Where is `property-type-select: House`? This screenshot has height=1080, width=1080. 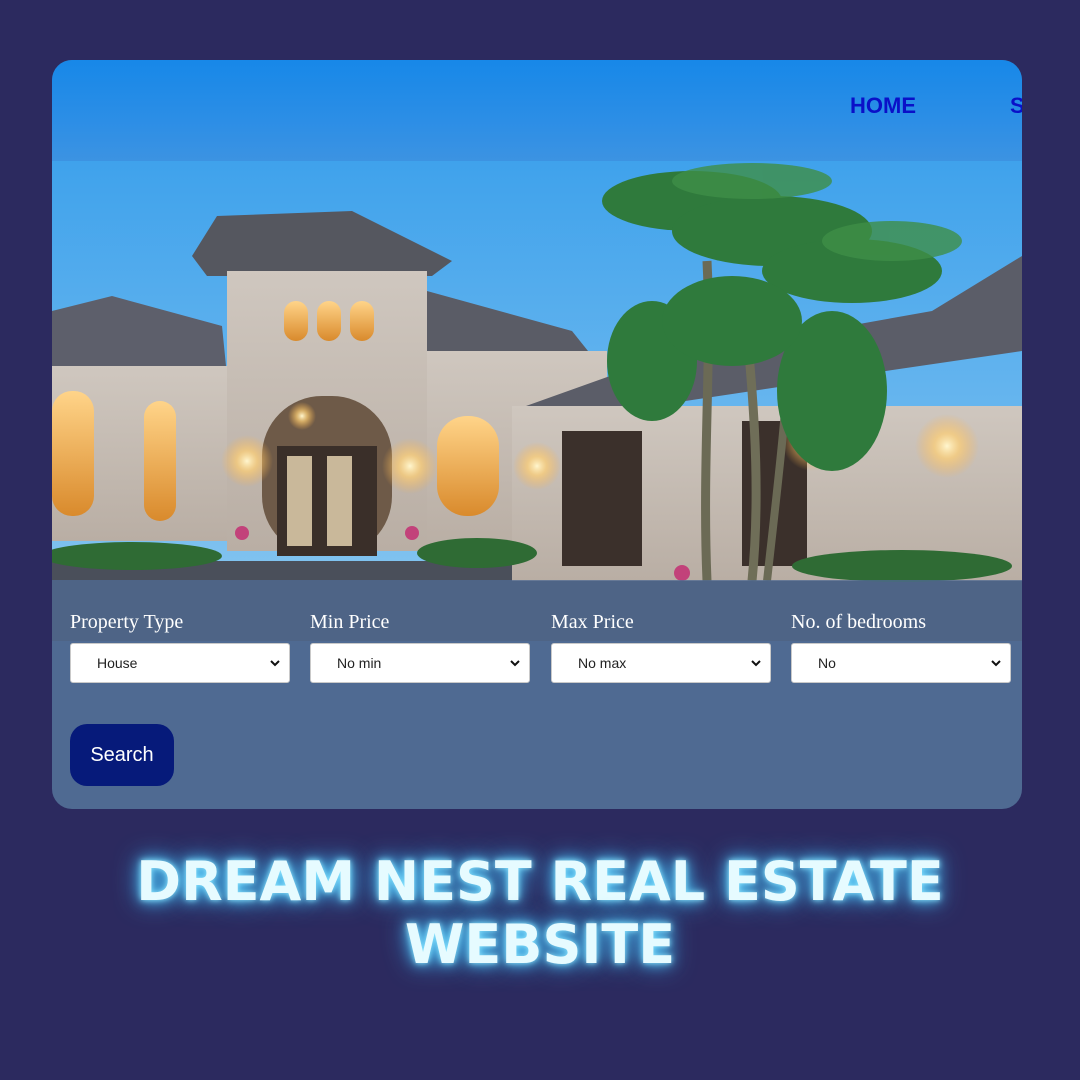 property-type-select: House is located at coordinates (180, 663).